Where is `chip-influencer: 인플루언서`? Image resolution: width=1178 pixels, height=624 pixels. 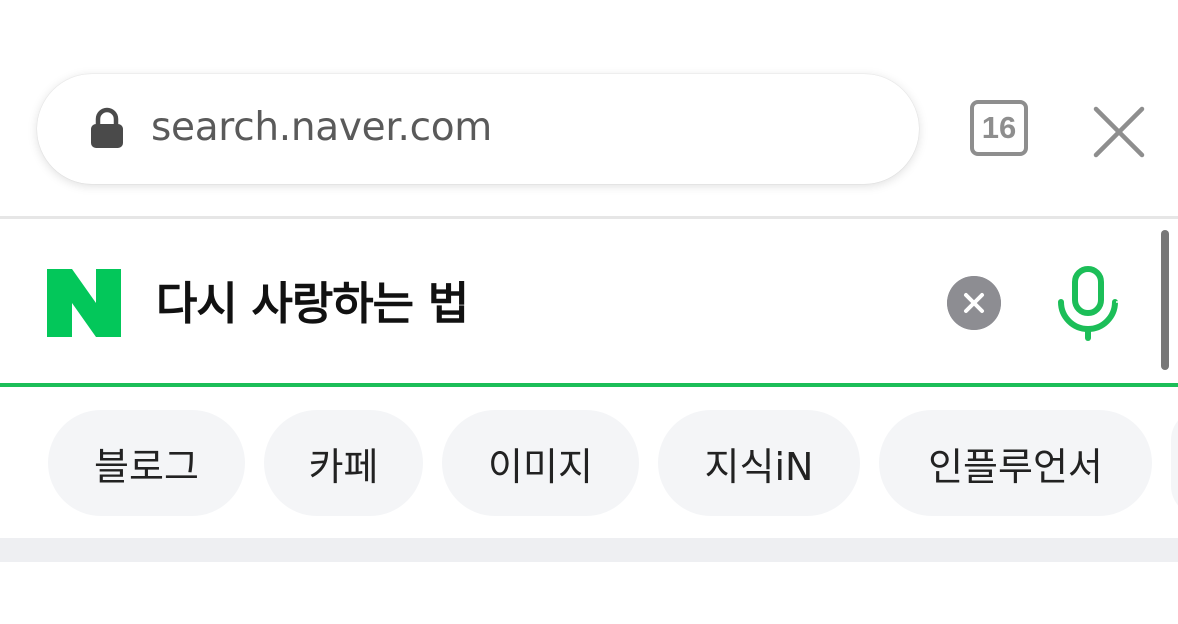
chip-influencer: 인플루언서 is located at coordinates (1015, 463).